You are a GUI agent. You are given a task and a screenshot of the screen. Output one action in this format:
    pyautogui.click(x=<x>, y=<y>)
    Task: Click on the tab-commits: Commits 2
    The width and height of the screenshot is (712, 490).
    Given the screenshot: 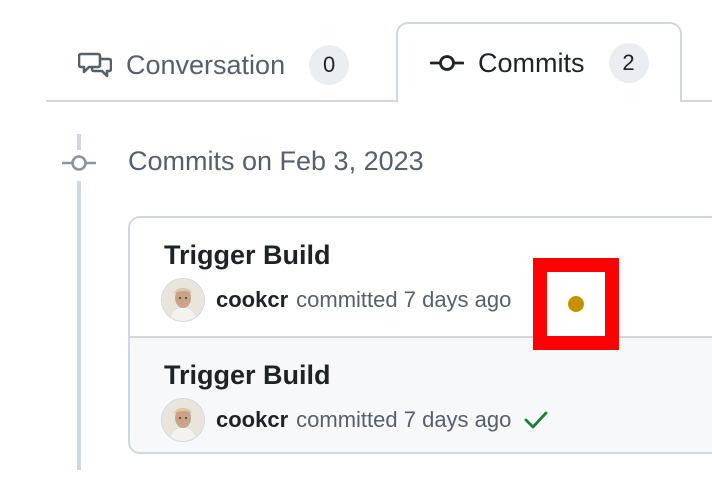 What is the action you would take?
    pyautogui.click(x=539, y=63)
    